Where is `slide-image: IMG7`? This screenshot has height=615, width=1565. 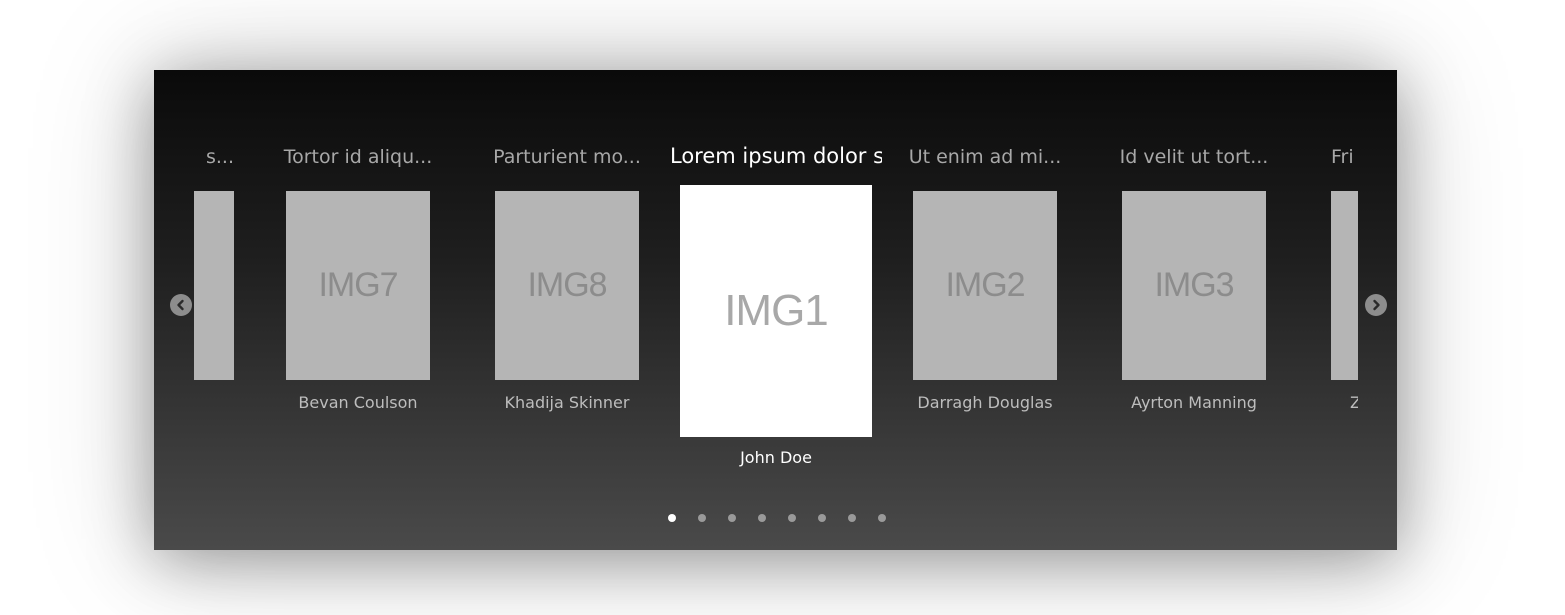
slide-image: IMG7 is located at coordinates (358, 285).